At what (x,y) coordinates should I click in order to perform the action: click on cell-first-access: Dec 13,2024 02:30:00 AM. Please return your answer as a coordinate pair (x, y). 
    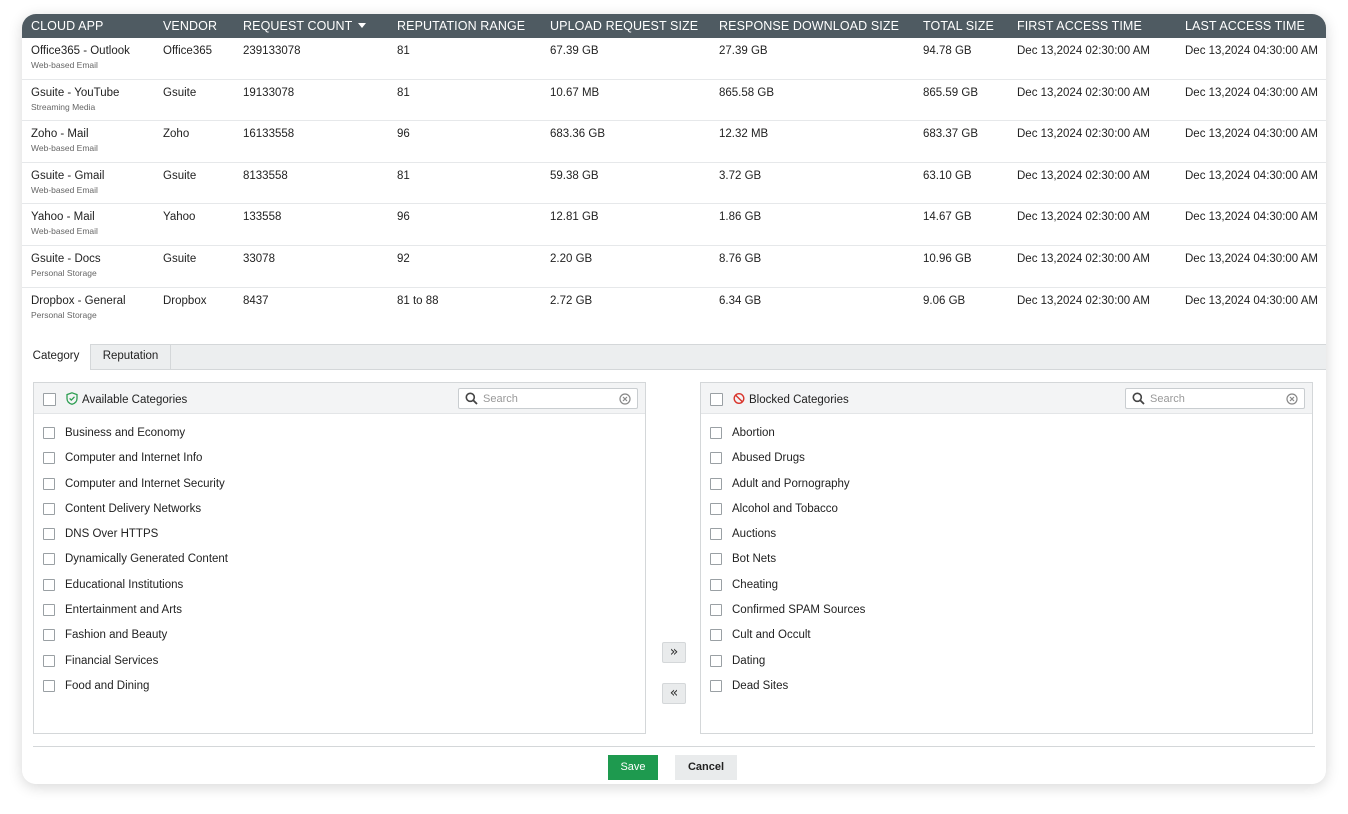
    Looking at the image, I should click on (1083, 258).